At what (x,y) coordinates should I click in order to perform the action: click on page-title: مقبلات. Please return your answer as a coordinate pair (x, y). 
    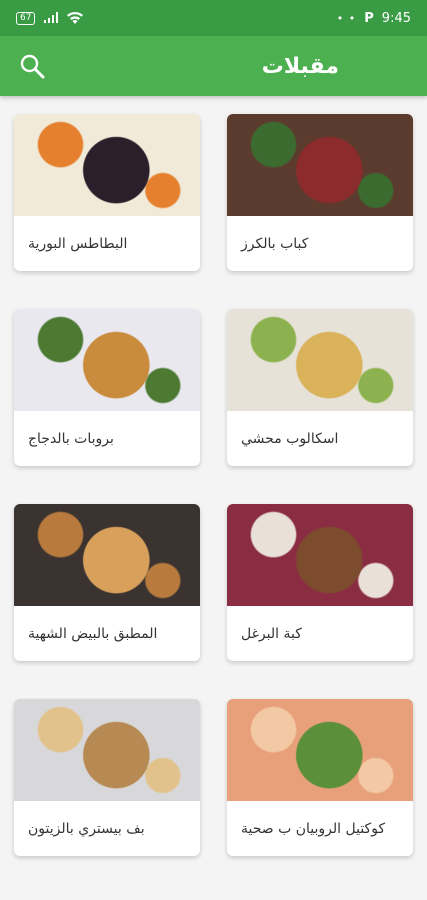
    Looking at the image, I should click on (300, 66).